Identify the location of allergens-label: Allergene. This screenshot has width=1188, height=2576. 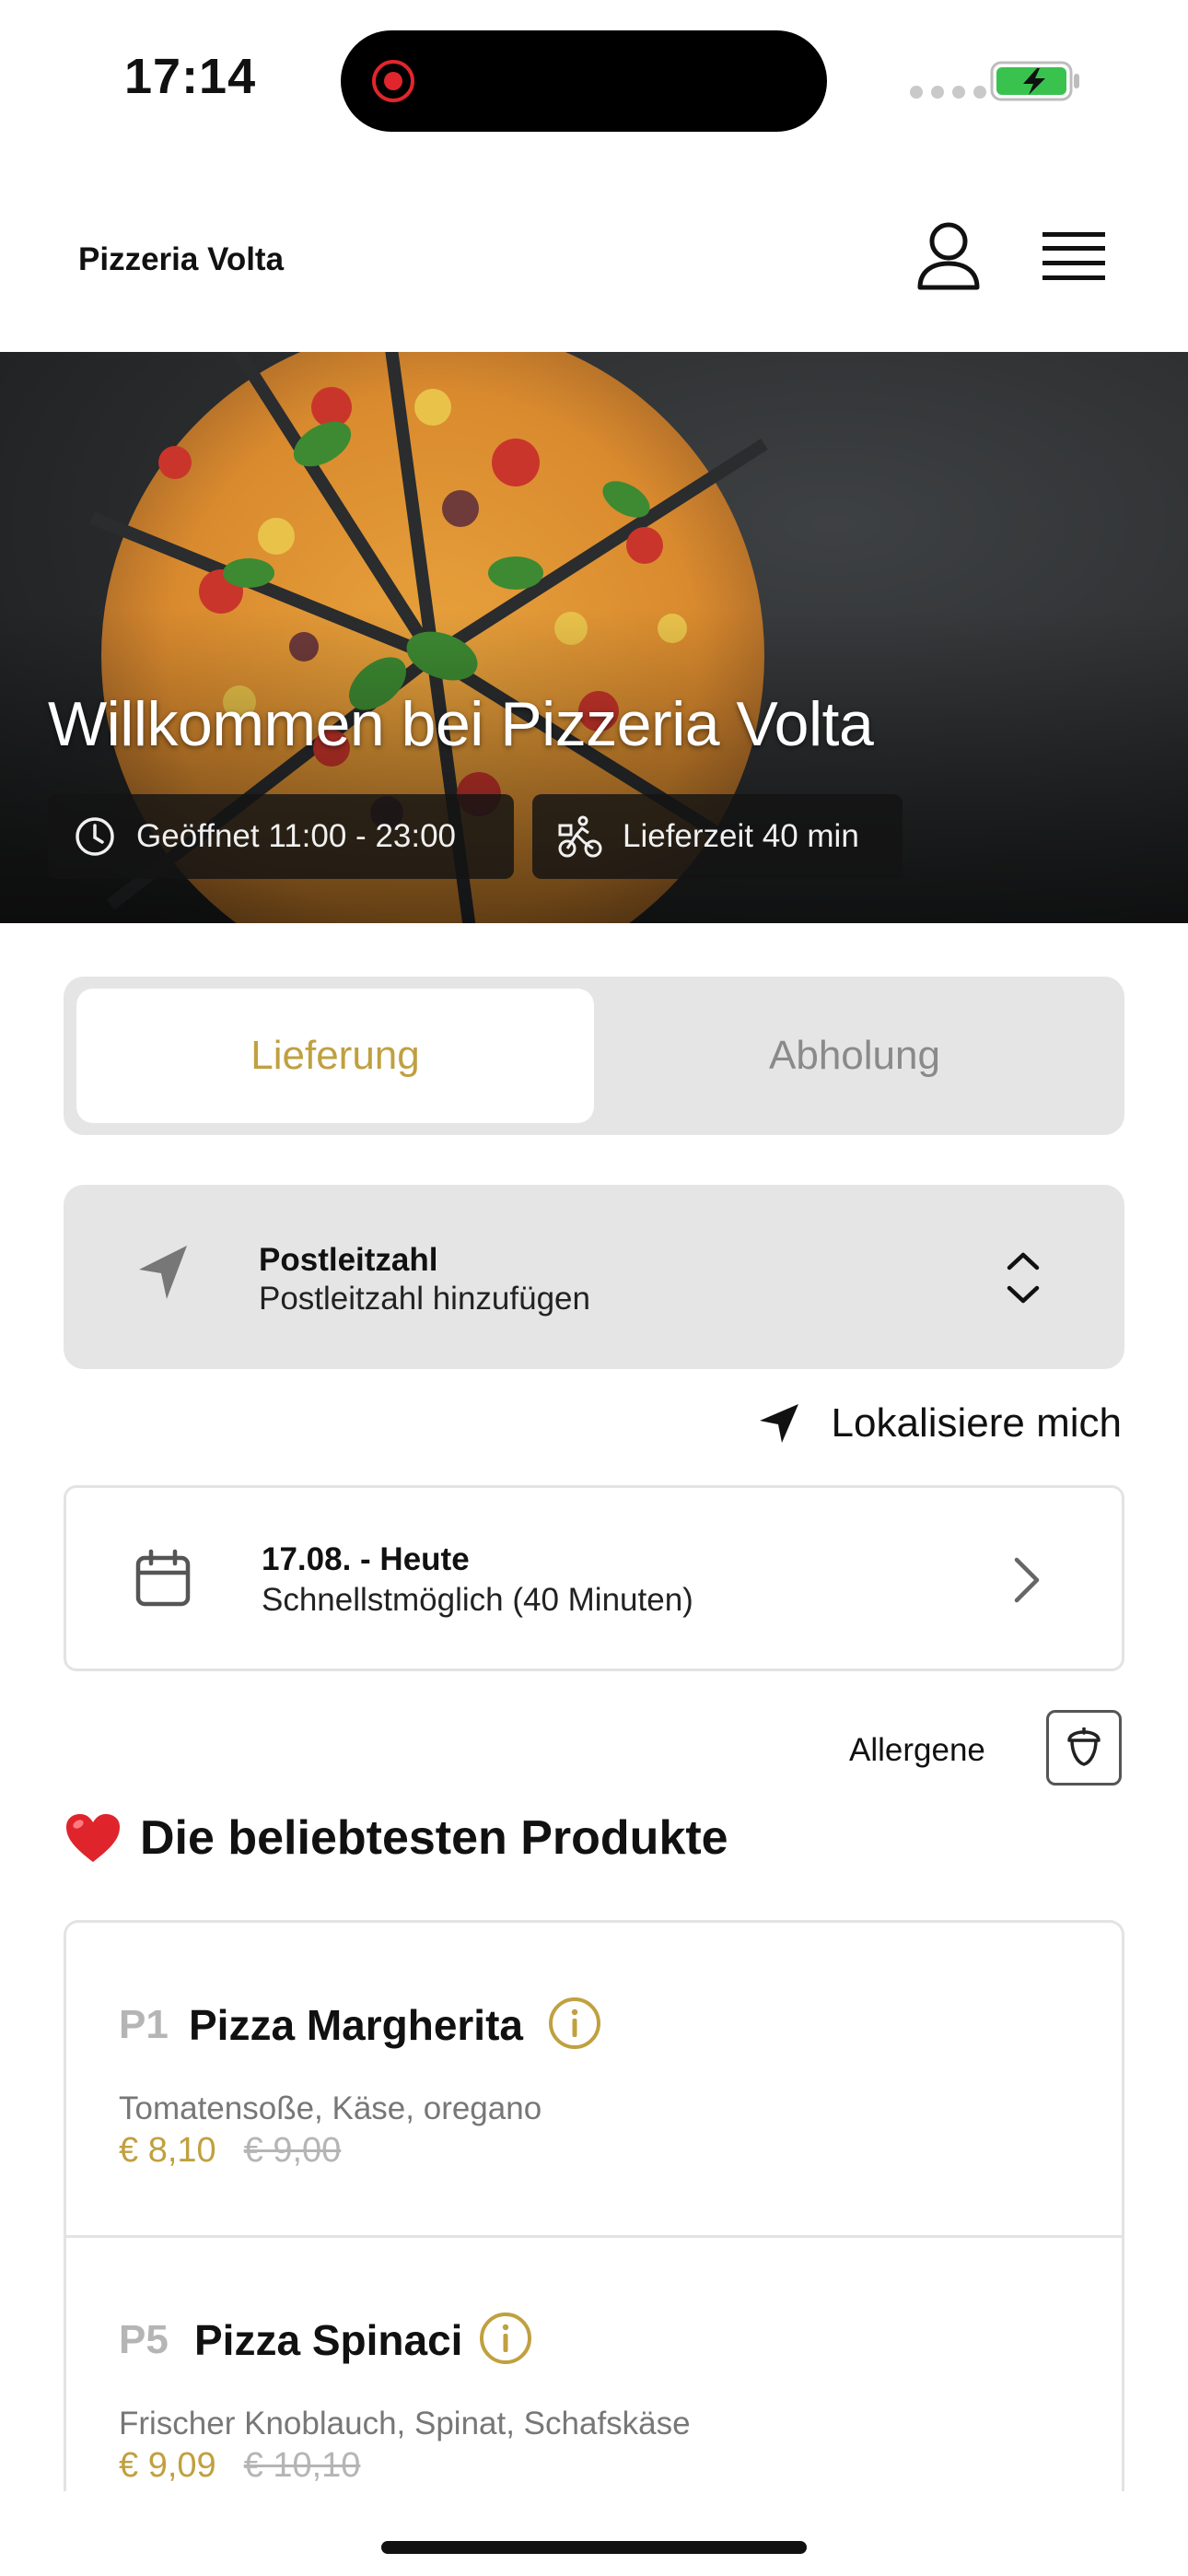
(917, 1750).